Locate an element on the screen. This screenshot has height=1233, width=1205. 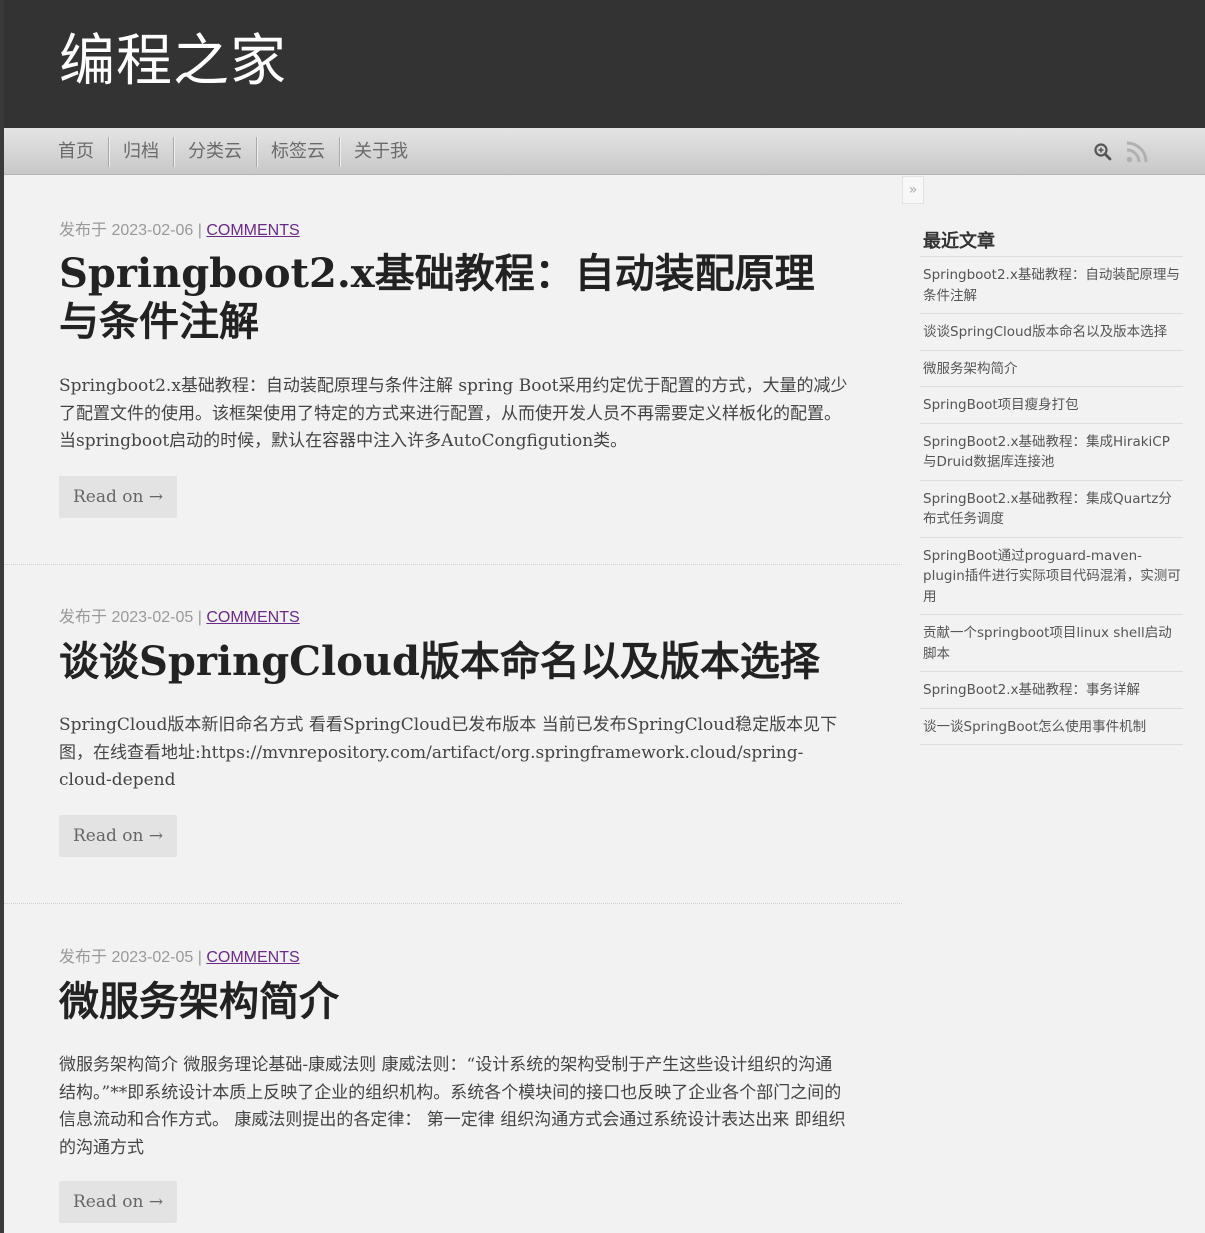
nav-item-about: 关于我 is located at coordinates (381, 151).